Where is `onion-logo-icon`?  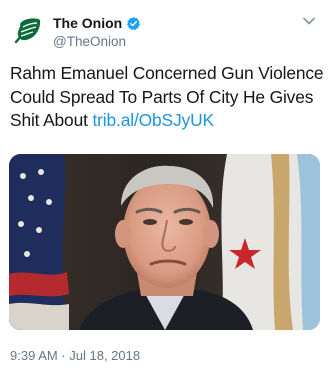 onion-logo-icon is located at coordinates (27, 31).